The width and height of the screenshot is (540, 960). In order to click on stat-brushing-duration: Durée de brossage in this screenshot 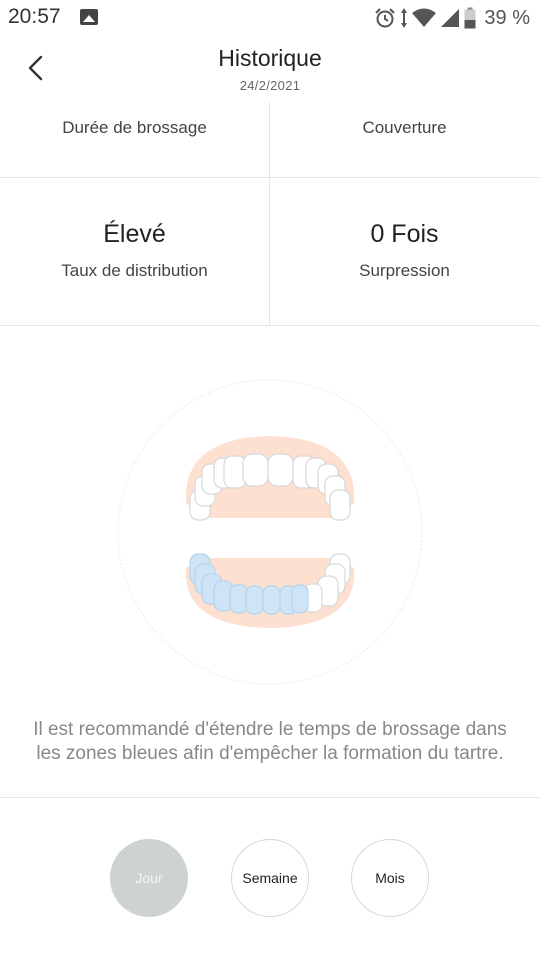, I will do `click(134, 128)`.